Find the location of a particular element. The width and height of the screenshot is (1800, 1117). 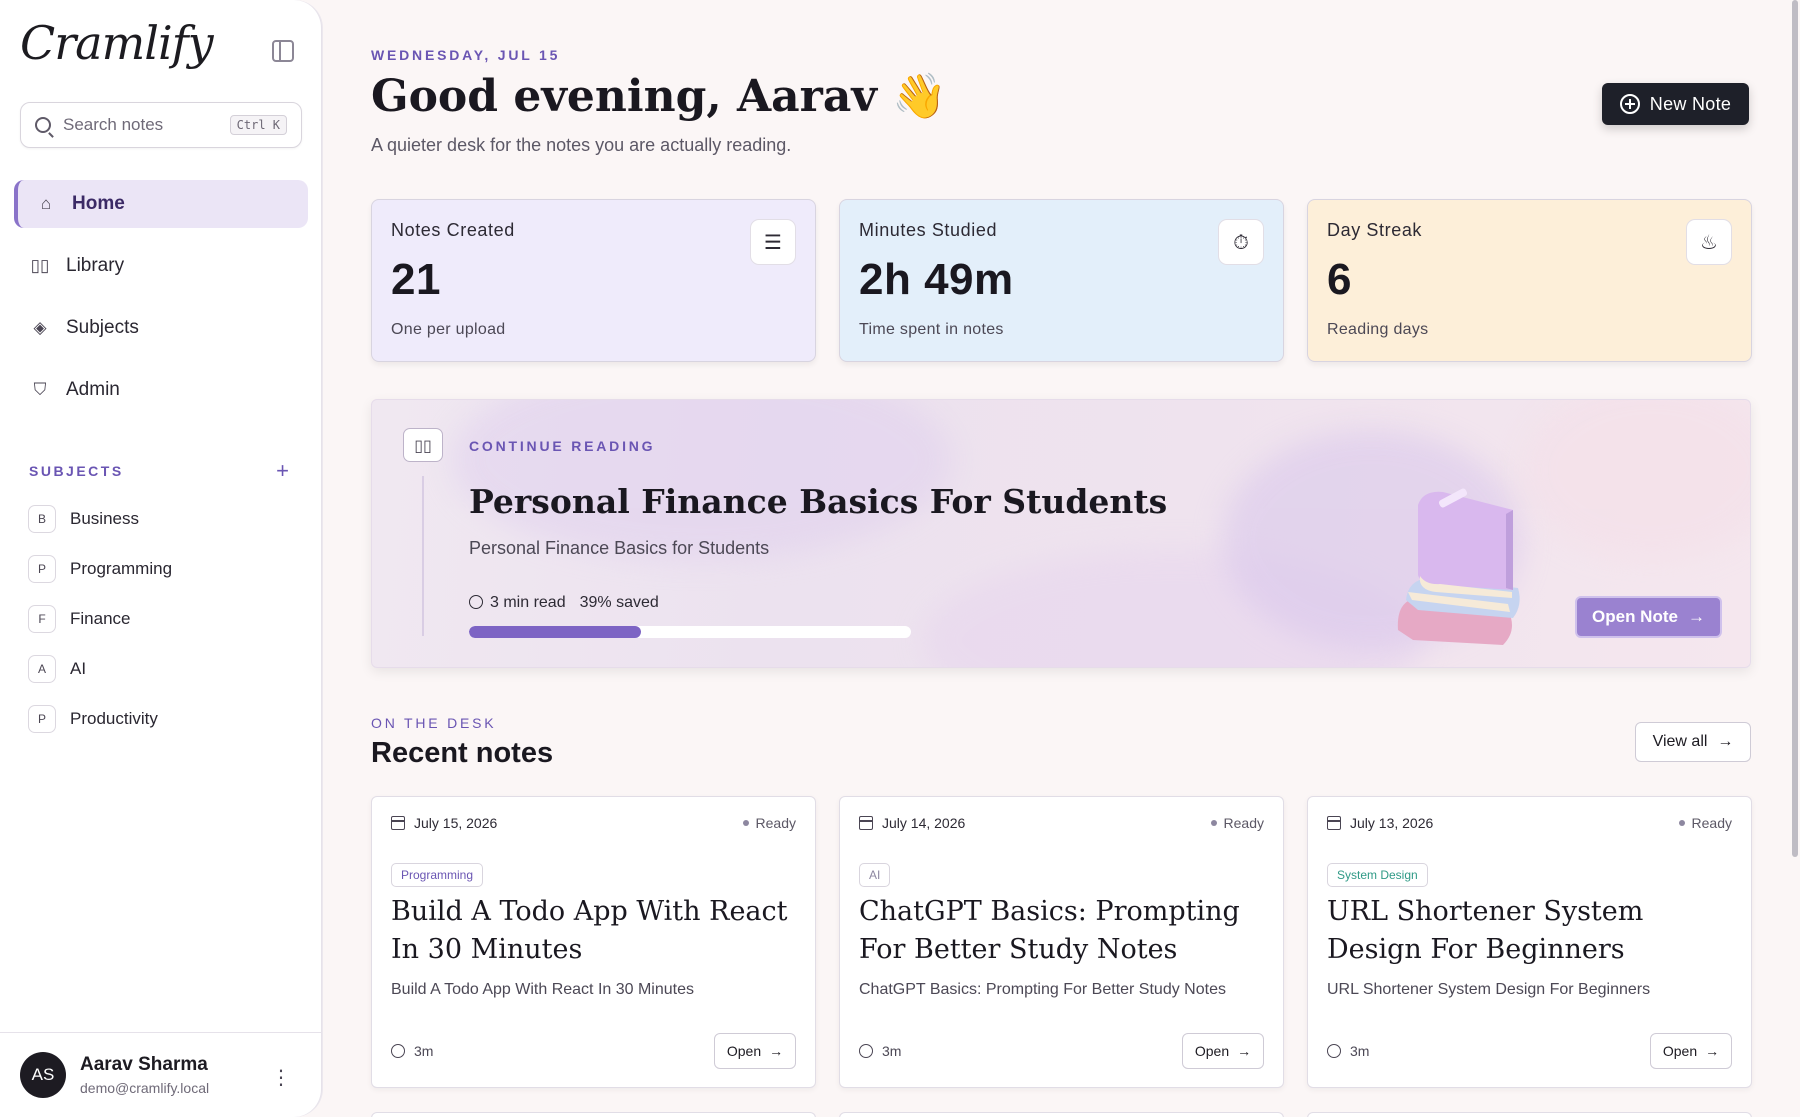

subject-initial-badge: P is located at coordinates (42, 569).